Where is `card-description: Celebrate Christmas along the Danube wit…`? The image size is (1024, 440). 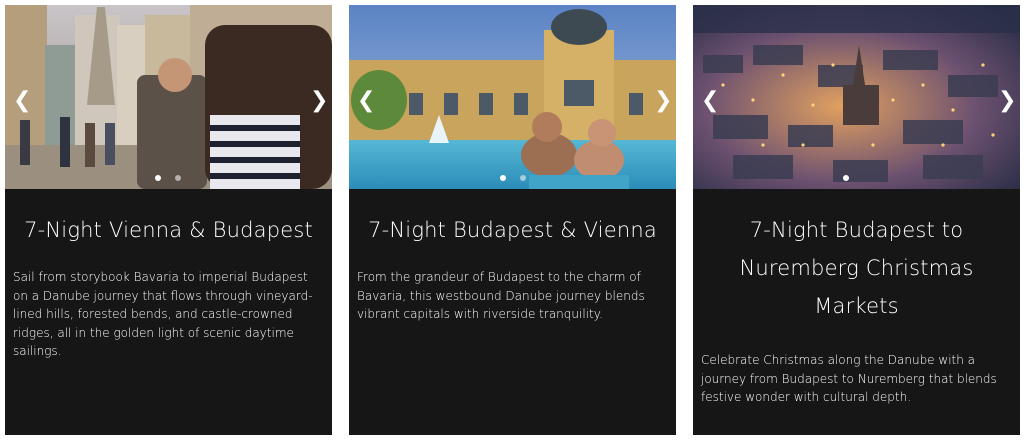
card-description: Celebrate Christmas along the Danube wit… is located at coordinates (849, 378).